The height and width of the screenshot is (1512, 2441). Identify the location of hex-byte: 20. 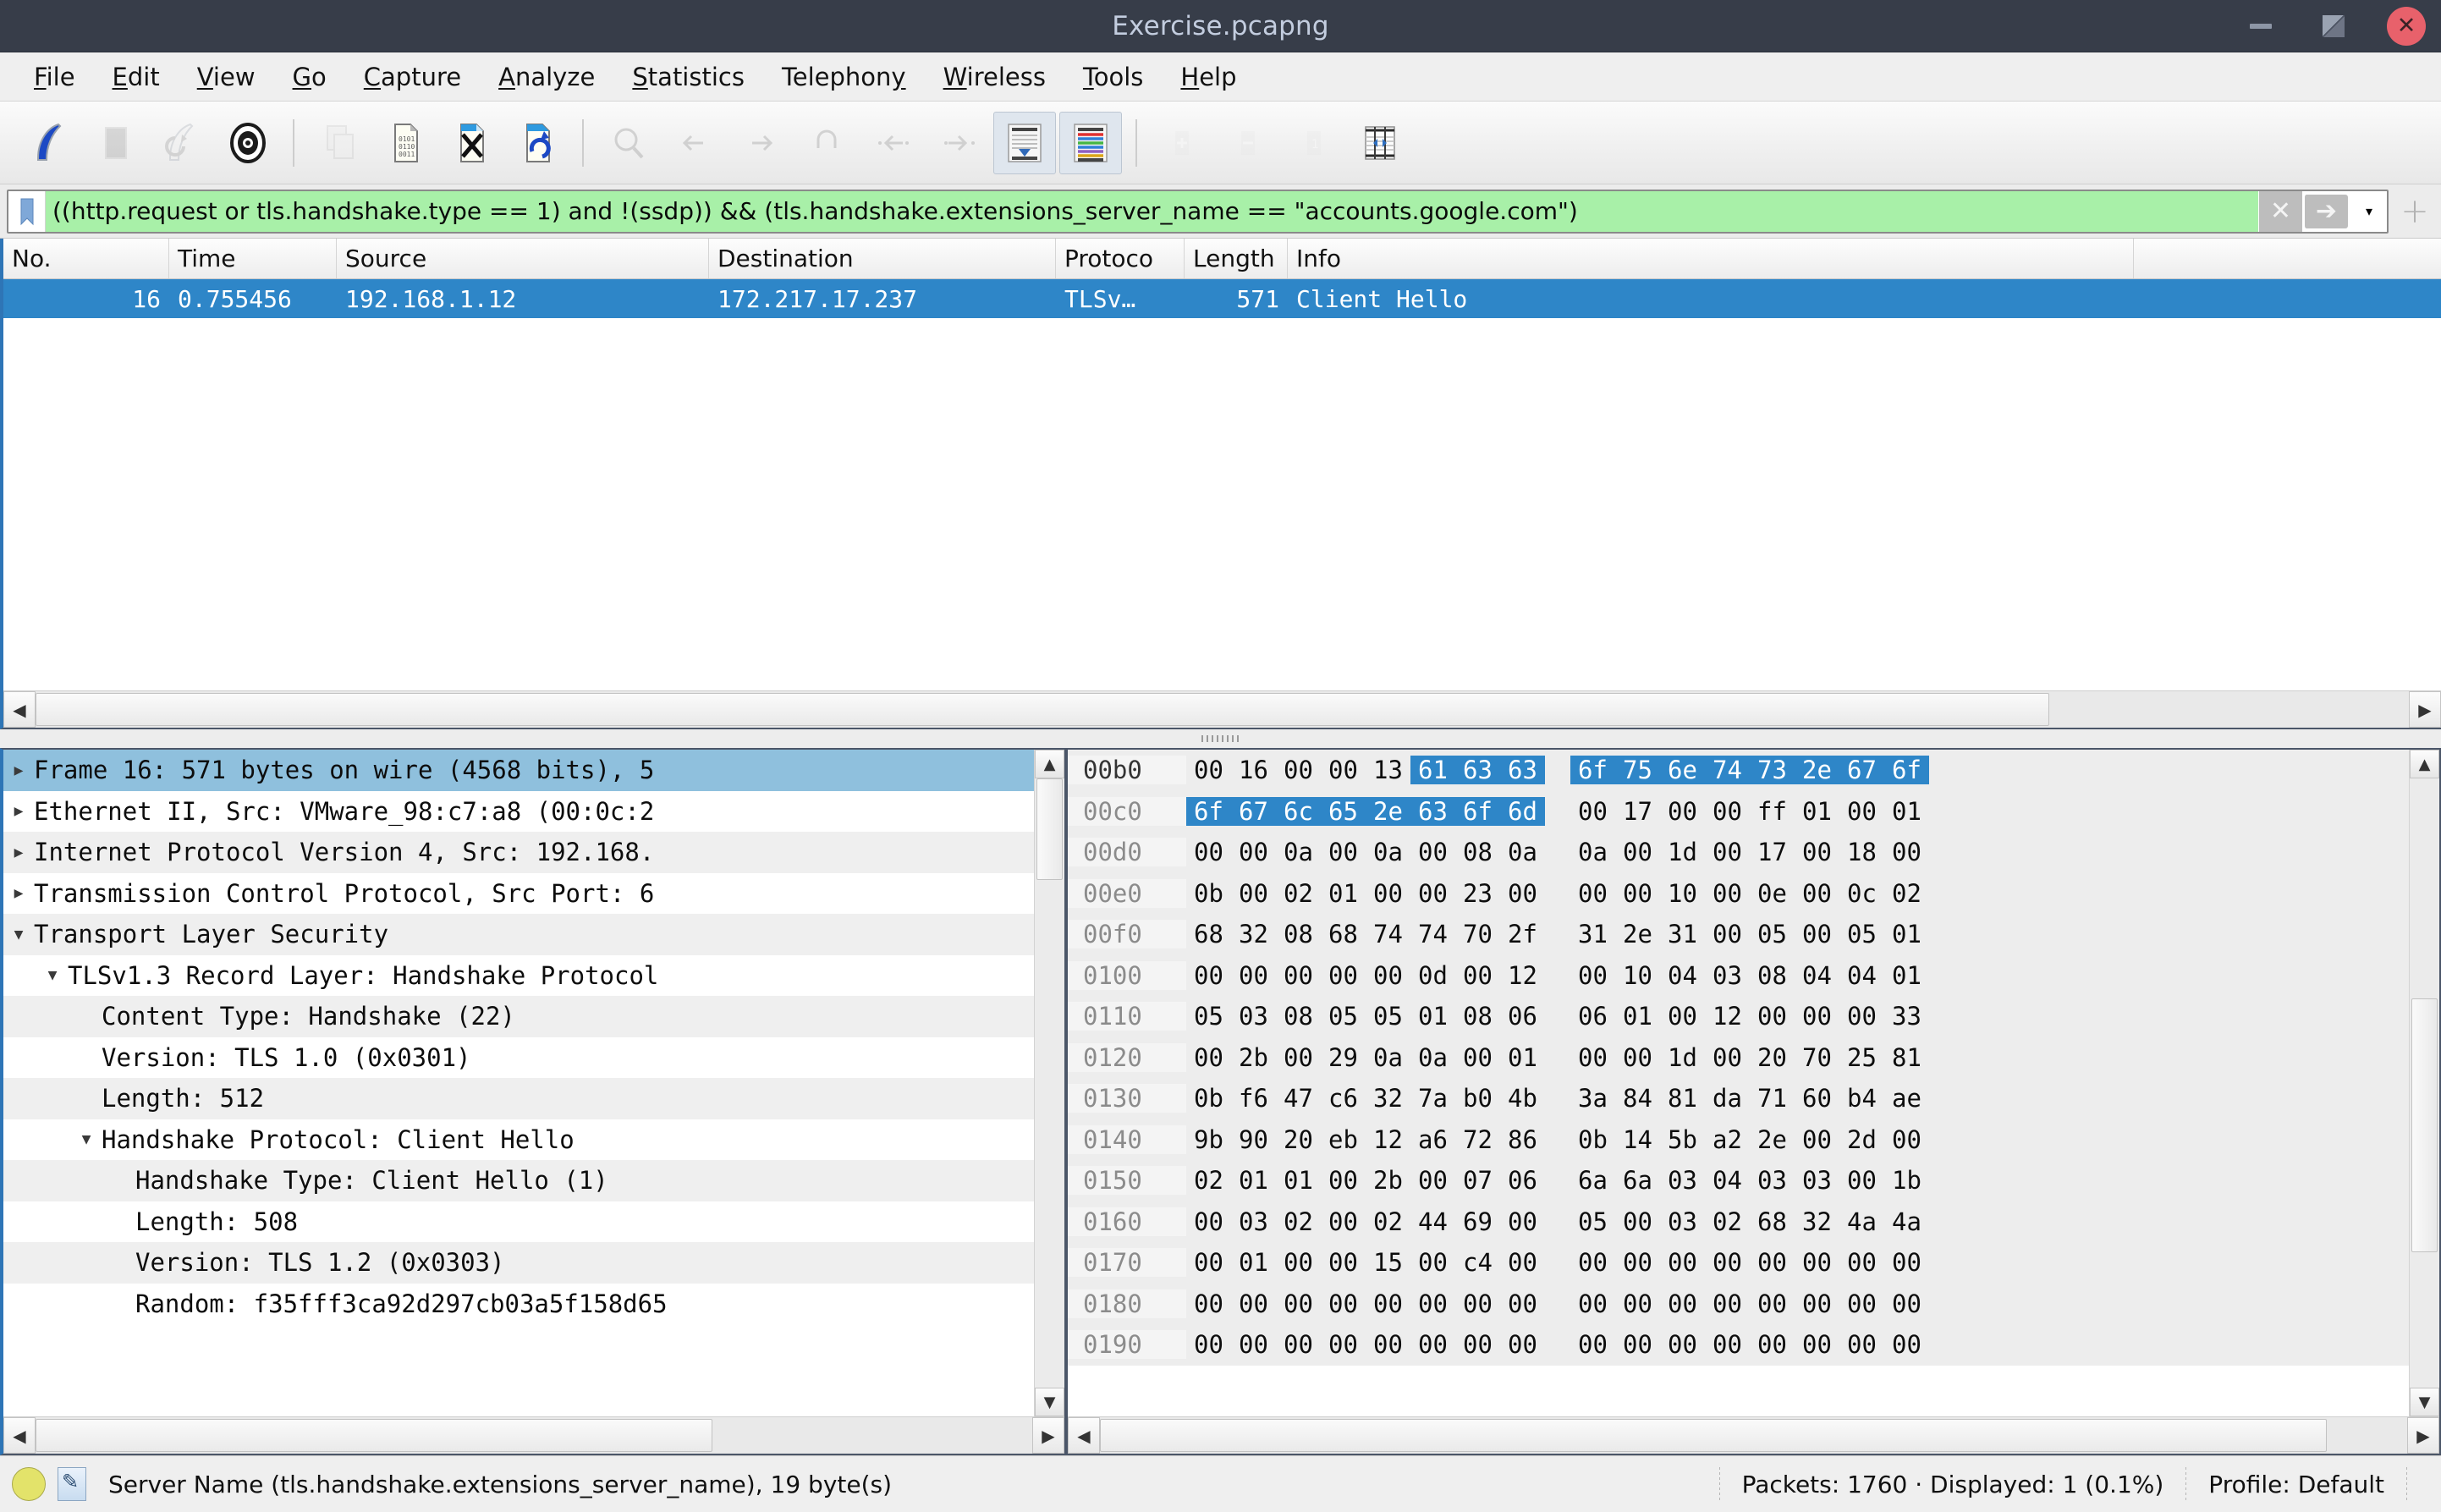
(1772, 1058).